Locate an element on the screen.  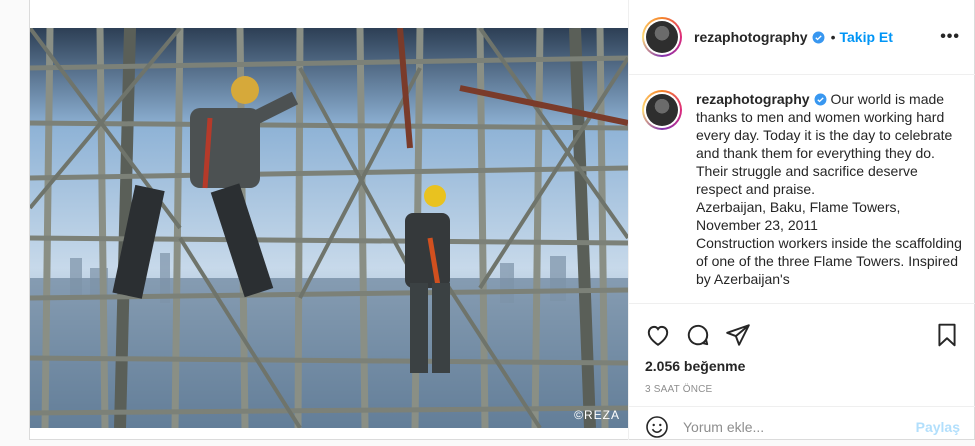
likes-count: 2.056 beğenme is located at coordinates (802, 364).